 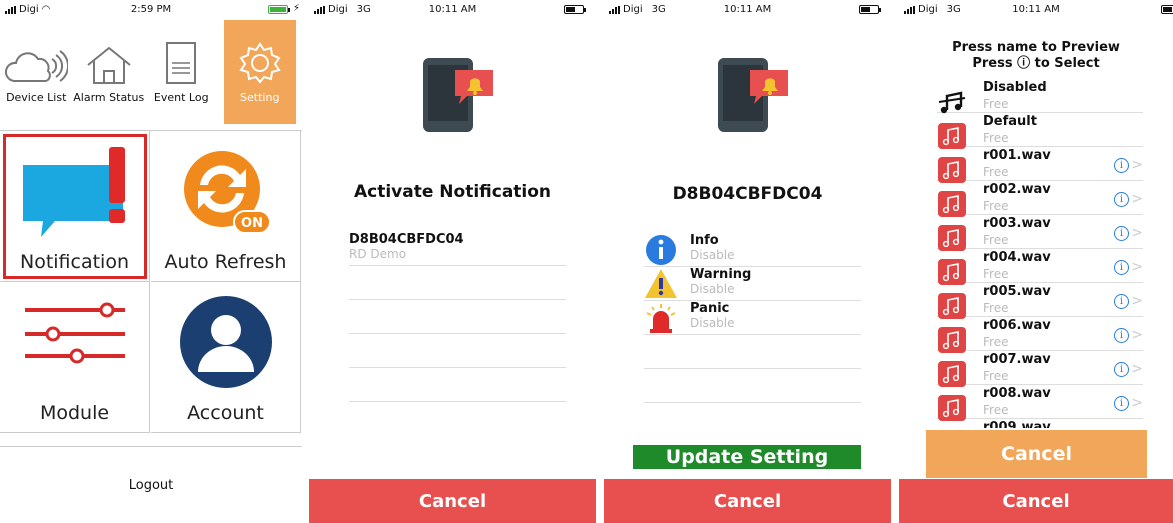 What do you see at coordinates (1017, 359) in the screenshot?
I see `sound-name: r007.wav` at bounding box center [1017, 359].